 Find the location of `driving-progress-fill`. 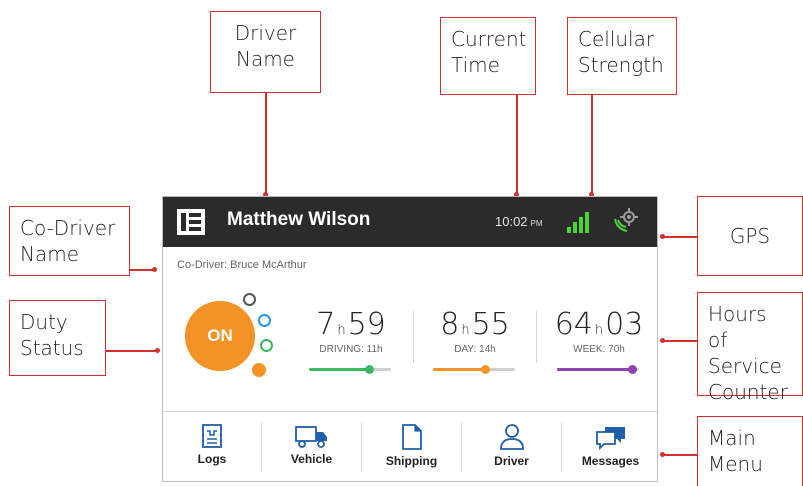

driving-progress-fill is located at coordinates (339, 369).